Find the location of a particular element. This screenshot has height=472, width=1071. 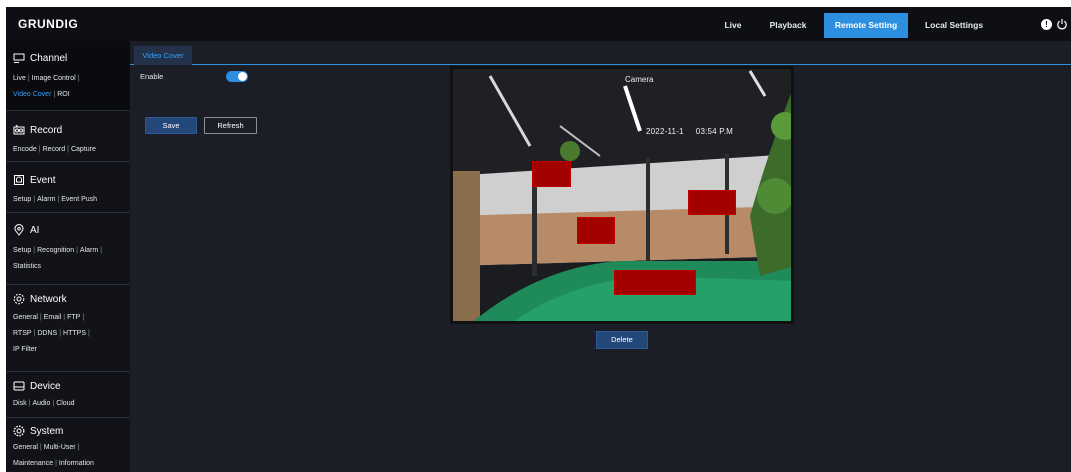

power-icon is located at coordinates (1062, 24).